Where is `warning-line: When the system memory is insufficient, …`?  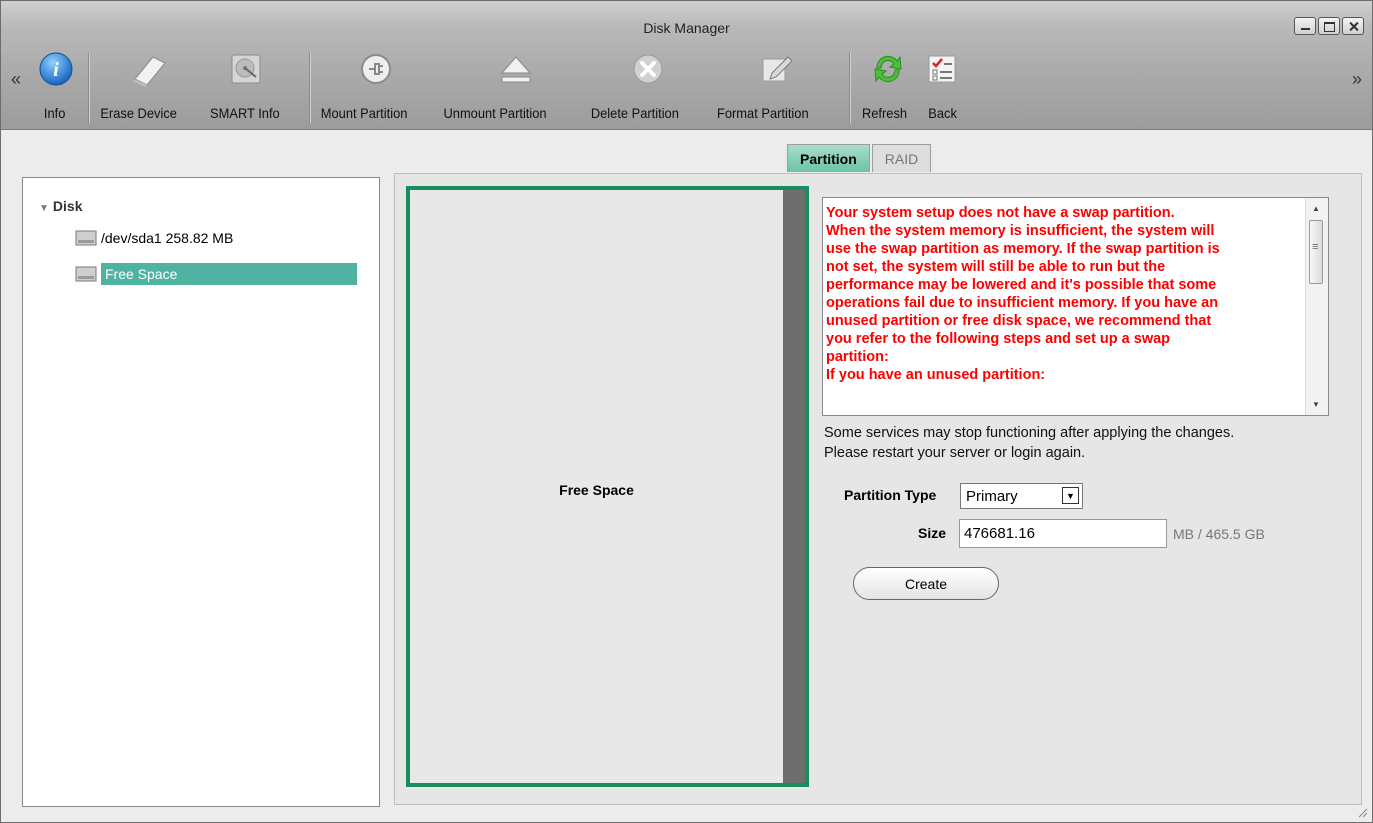 warning-line: When the system memory is insufficient, … is located at coordinates (1020, 231).